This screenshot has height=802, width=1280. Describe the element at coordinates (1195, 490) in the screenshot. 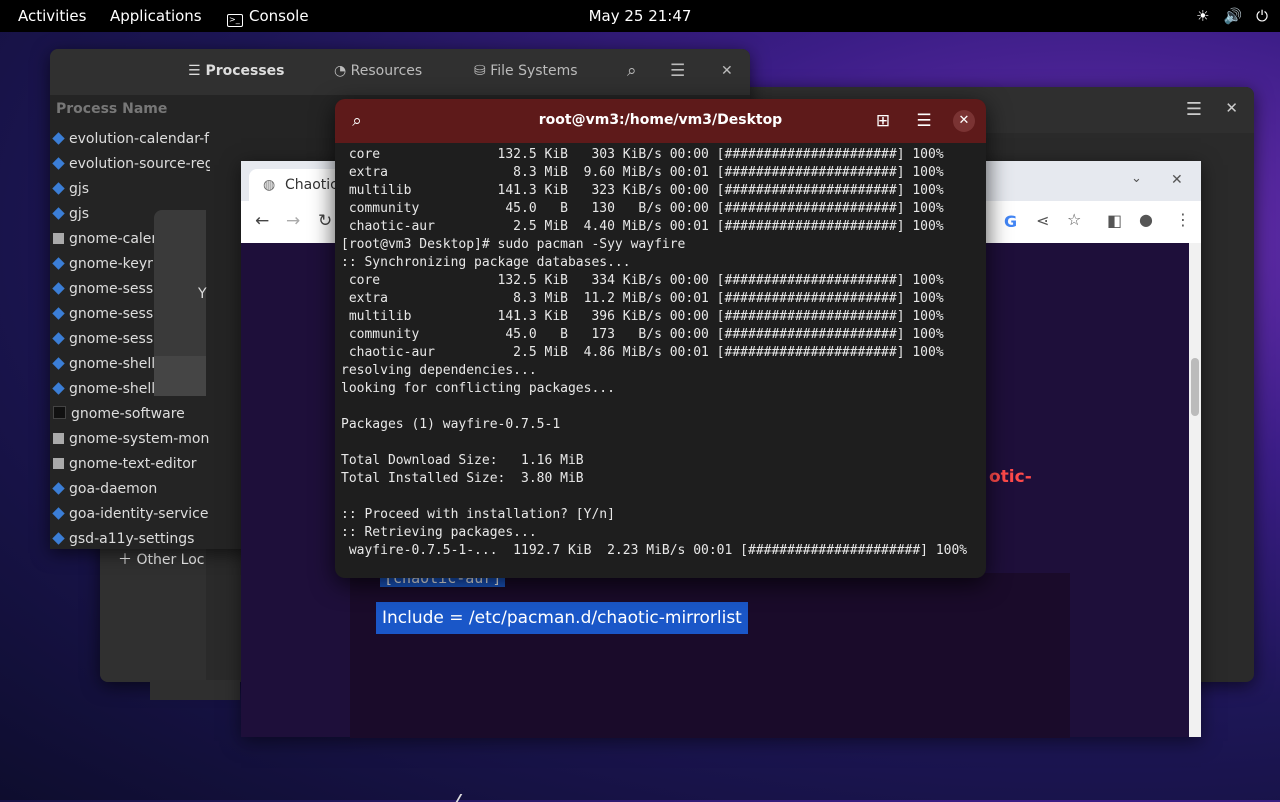

I see `page-scrollbar` at that location.